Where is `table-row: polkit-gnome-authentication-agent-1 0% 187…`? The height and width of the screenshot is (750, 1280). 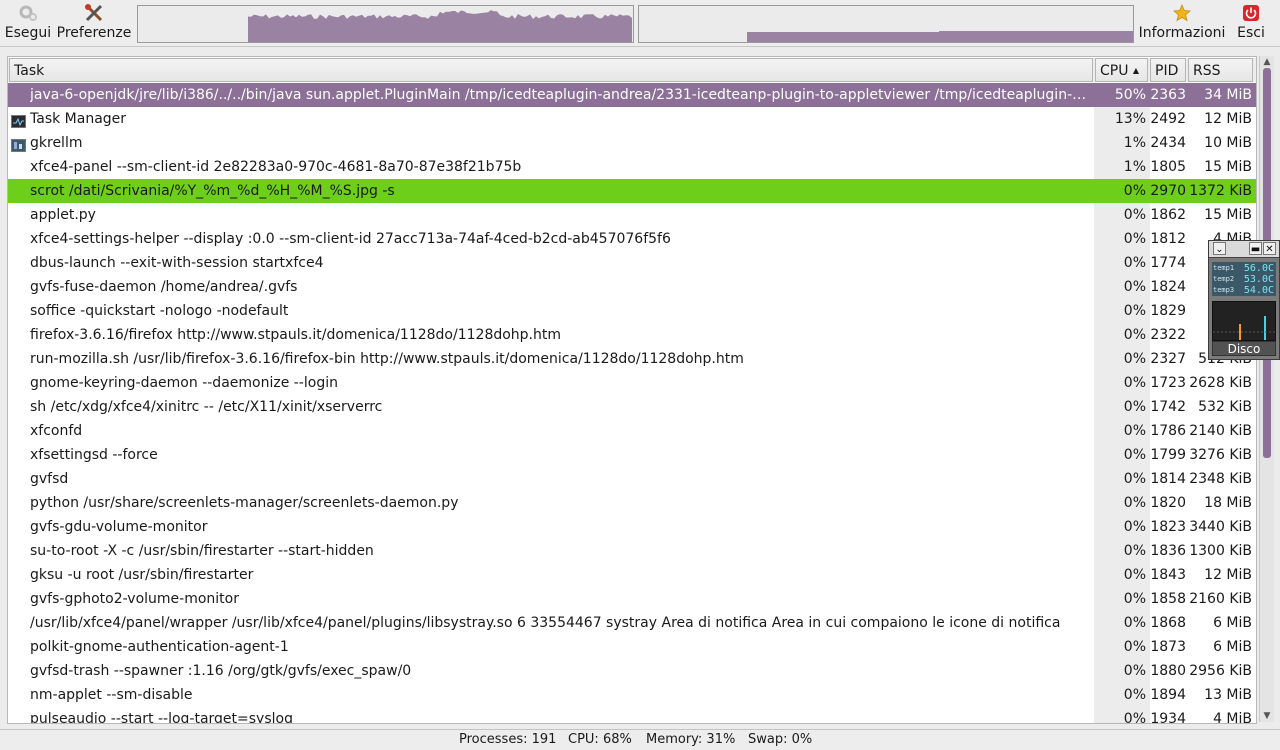 table-row: polkit-gnome-authentication-agent-1 0% 187… is located at coordinates (632, 647).